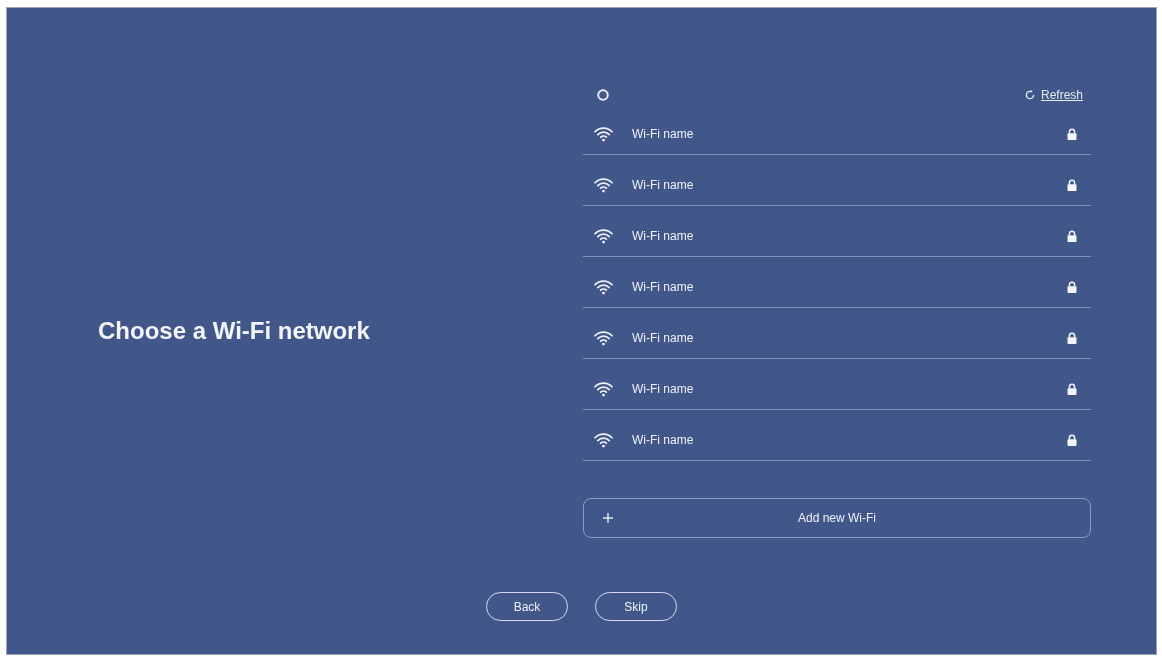  Describe the element at coordinates (837, 518) in the screenshot. I see `add-wifi-button: Add new Wi-Fi` at that location.